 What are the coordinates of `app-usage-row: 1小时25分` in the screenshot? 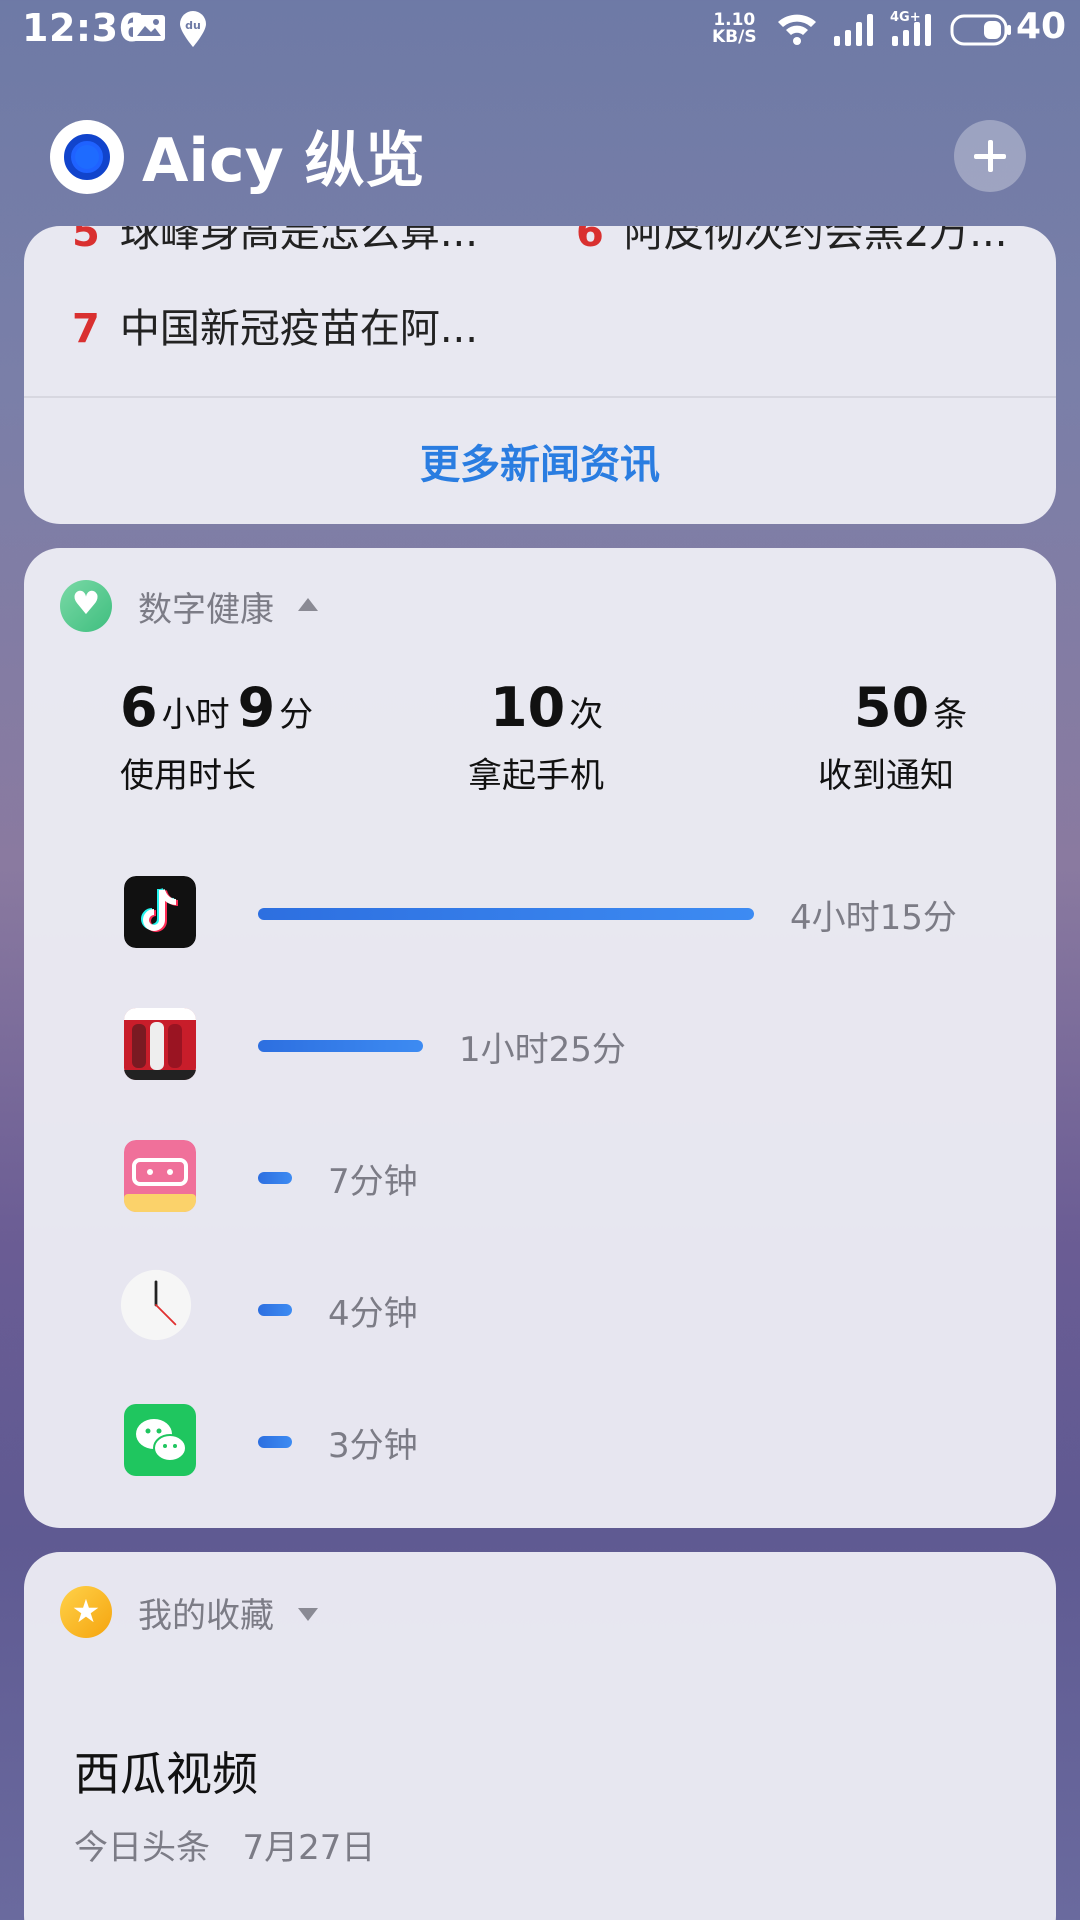 It's located at (540, 1048).